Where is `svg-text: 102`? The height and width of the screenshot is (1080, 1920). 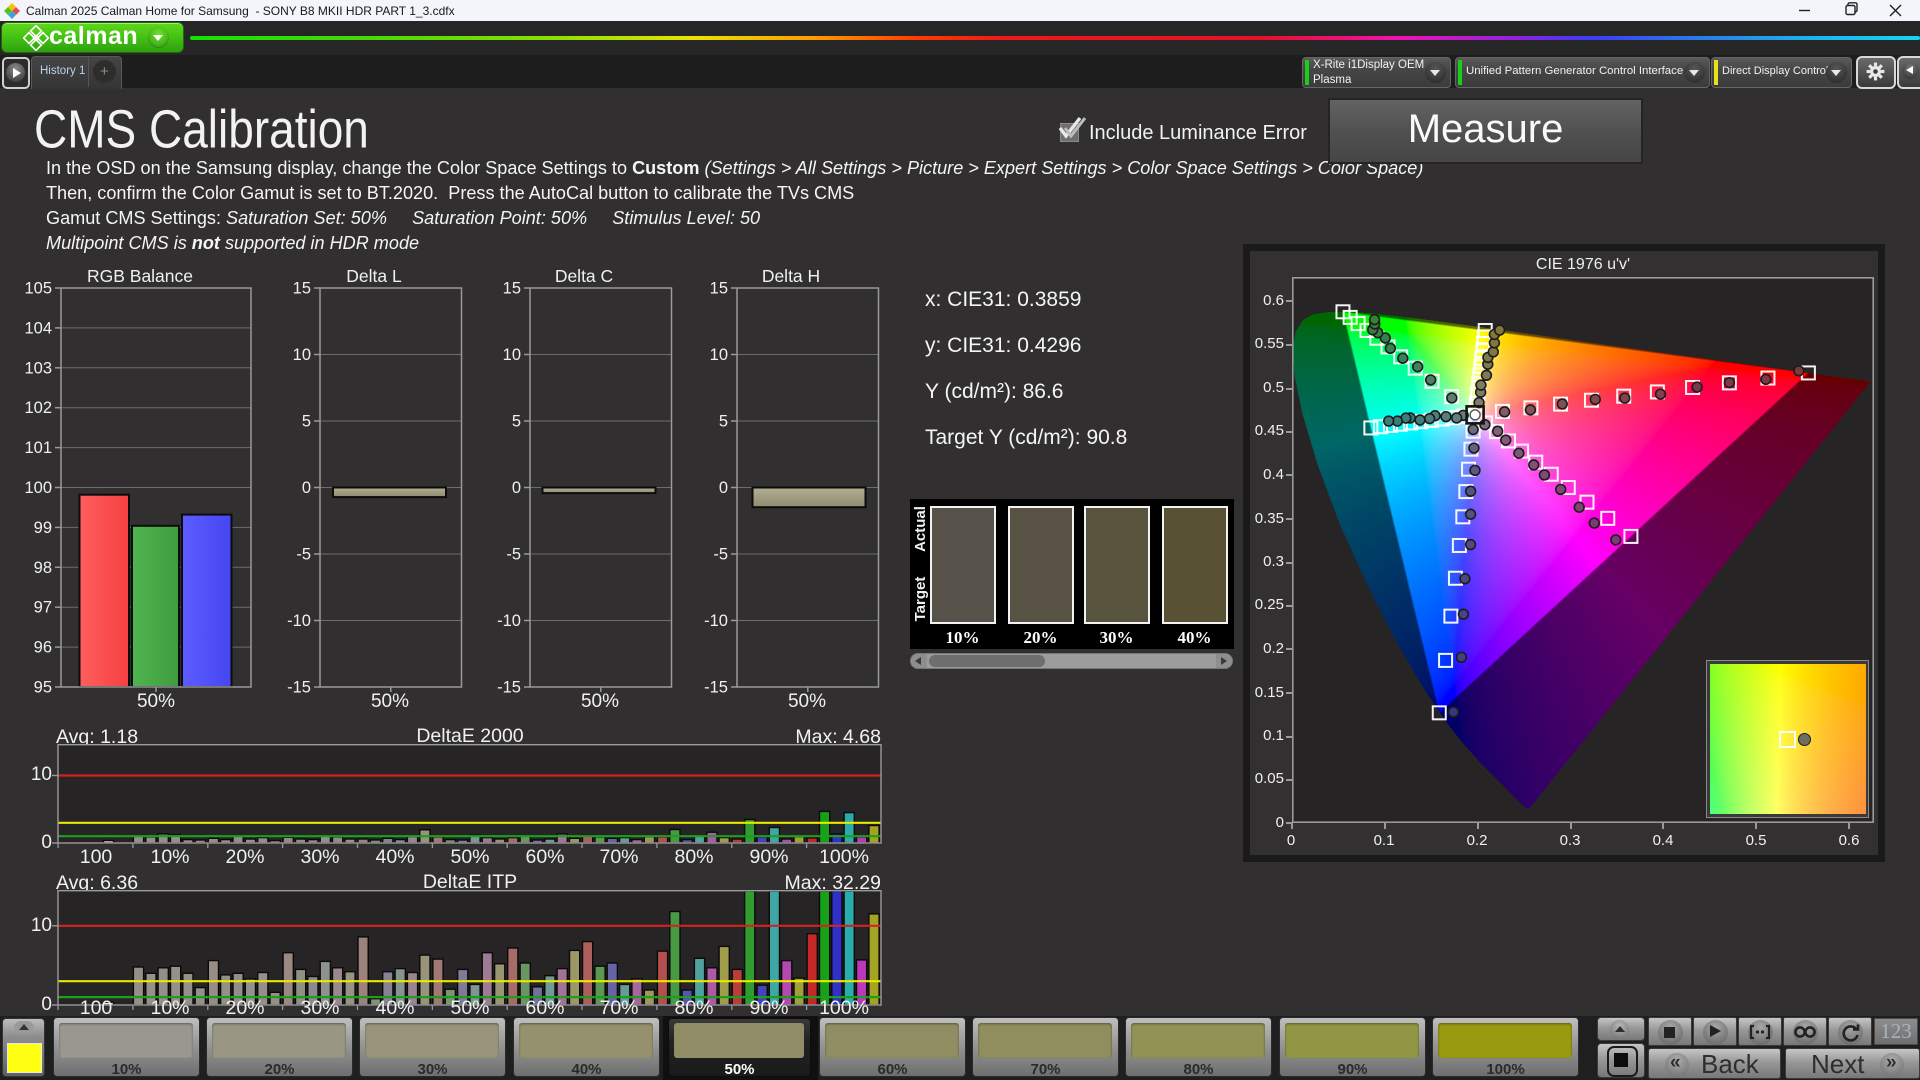
svg-text: 102 is located at coordinates (38, 408).